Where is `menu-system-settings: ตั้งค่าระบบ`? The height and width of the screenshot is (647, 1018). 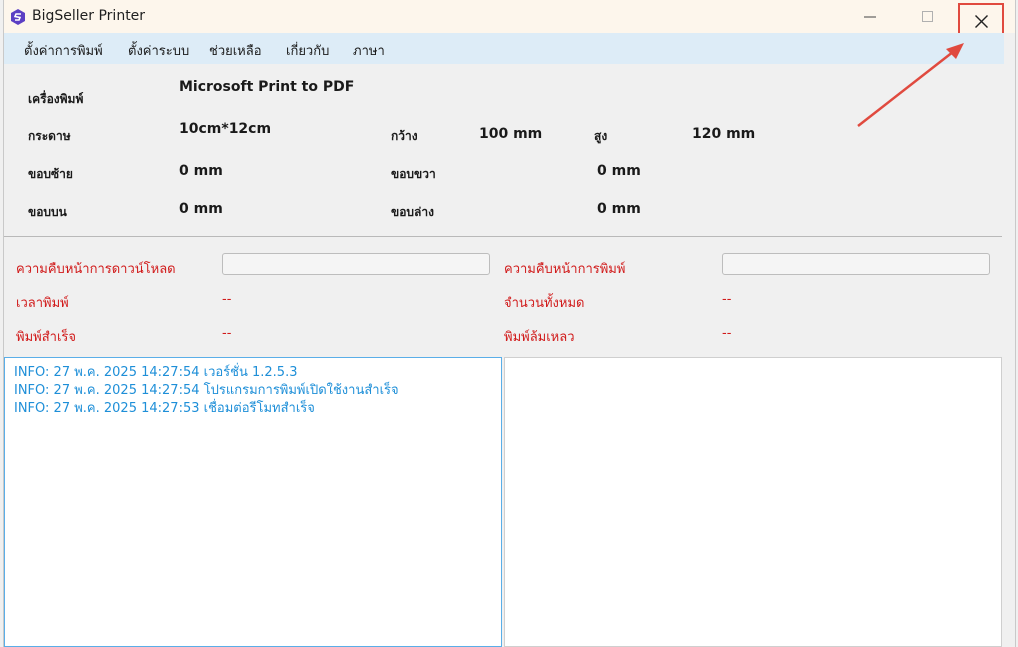
menu-system-settings: ตั้งค่าระบบ is located at coordinates (158, 50).